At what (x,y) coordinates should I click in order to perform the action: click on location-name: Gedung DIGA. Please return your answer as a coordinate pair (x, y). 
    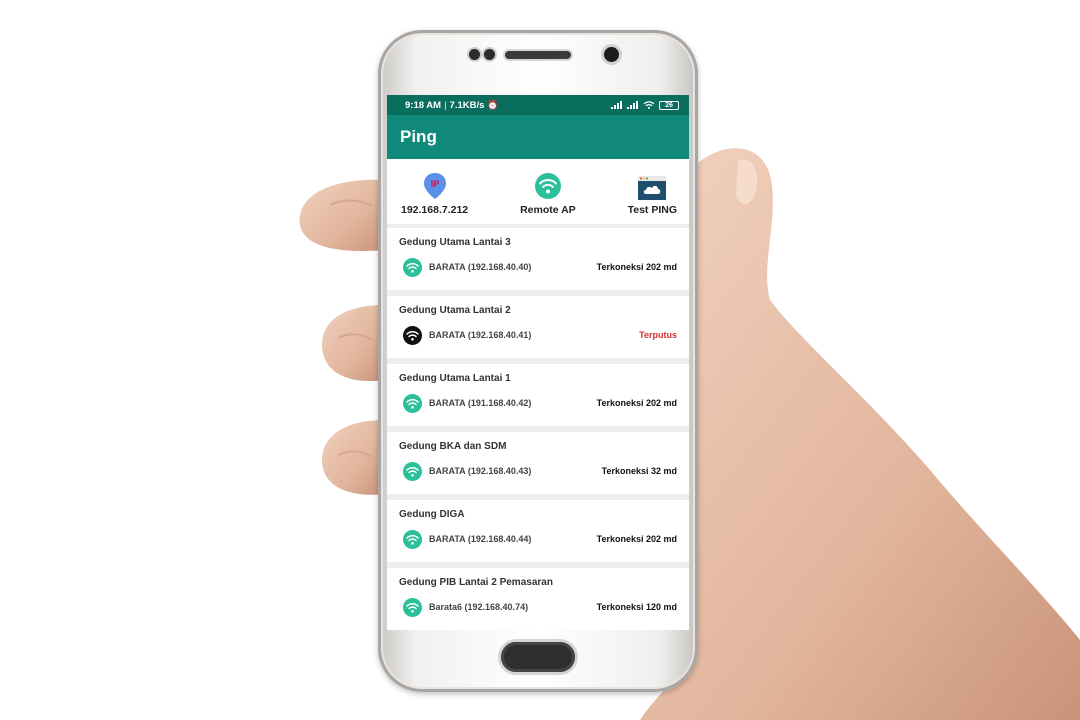
    Looking at the image, I should click on (432, 514).